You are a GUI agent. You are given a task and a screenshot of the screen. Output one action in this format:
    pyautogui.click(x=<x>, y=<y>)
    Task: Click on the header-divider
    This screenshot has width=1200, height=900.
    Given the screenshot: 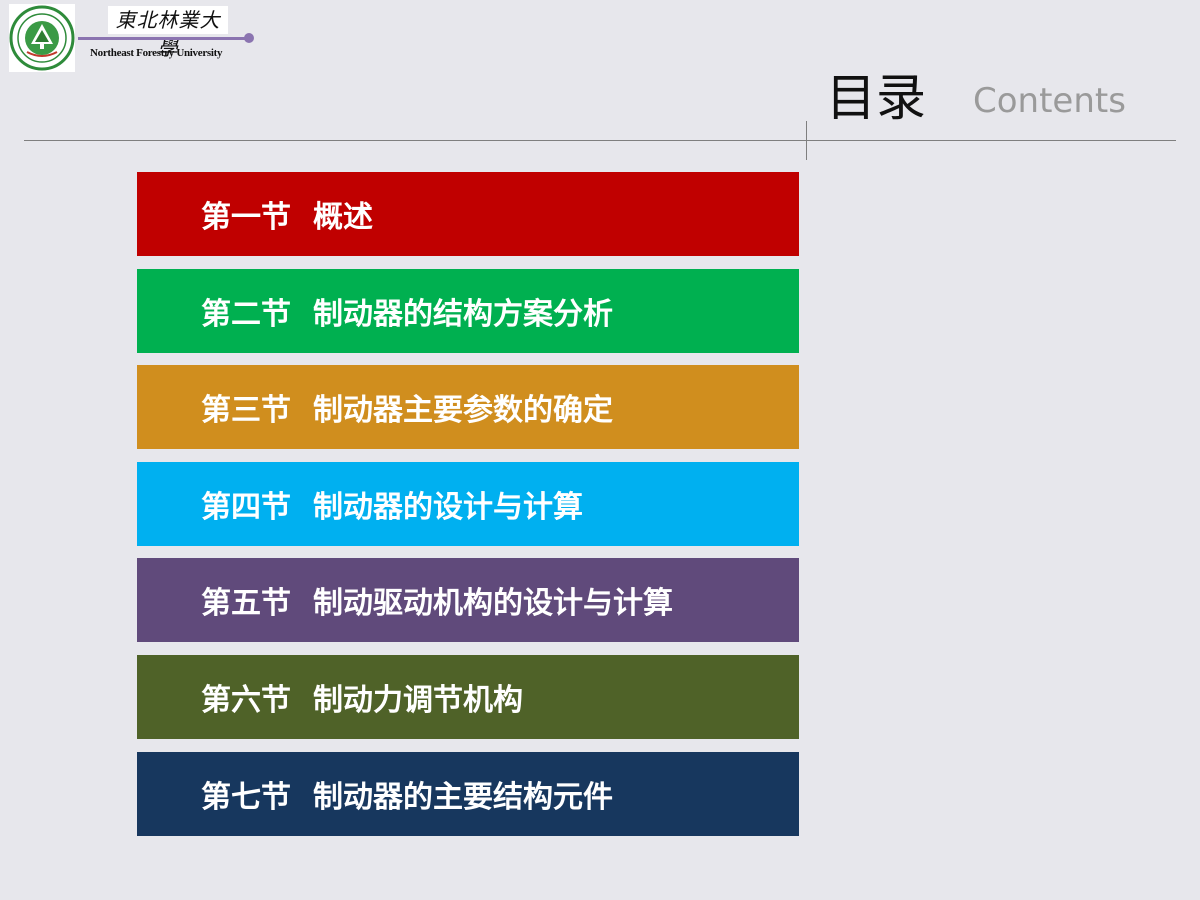 What is the action you would take?
    pyautogui.click(x=600, y=140)
    